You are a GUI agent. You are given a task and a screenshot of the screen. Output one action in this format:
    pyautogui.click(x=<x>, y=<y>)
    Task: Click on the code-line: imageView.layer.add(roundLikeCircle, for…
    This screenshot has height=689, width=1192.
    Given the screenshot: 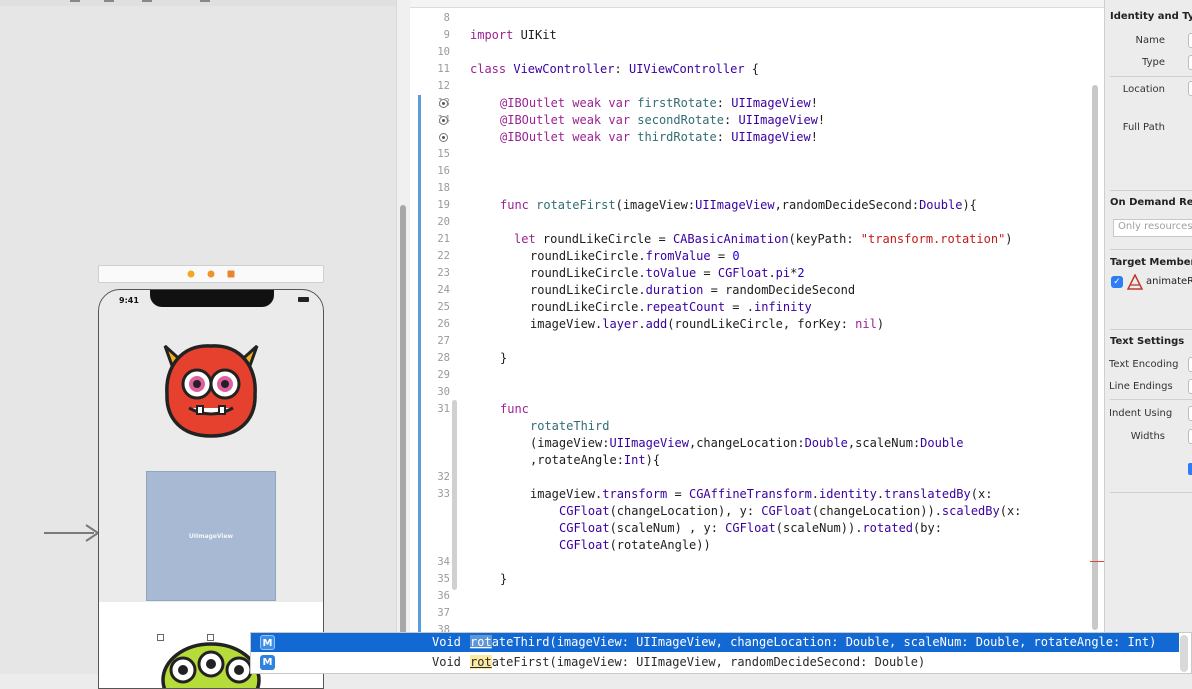 What is the action you would take?
    pyautogui.click(x=707, y=324)
    